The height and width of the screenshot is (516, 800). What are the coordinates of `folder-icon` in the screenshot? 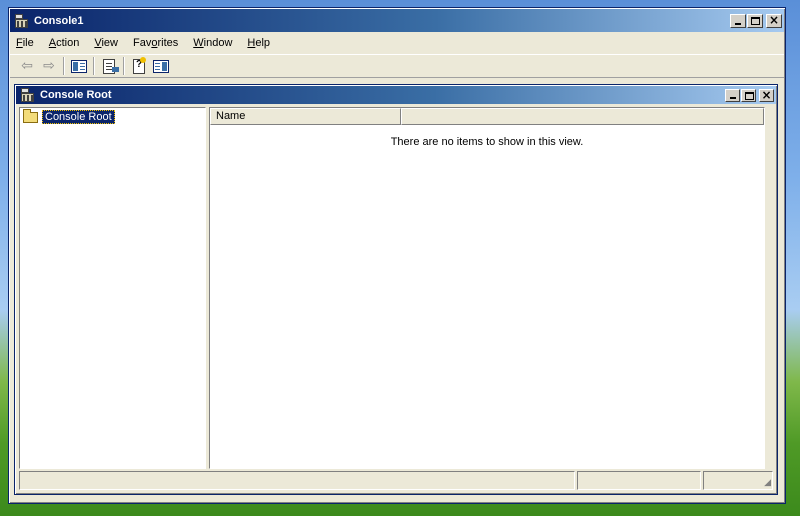 It's located at (30, 115).